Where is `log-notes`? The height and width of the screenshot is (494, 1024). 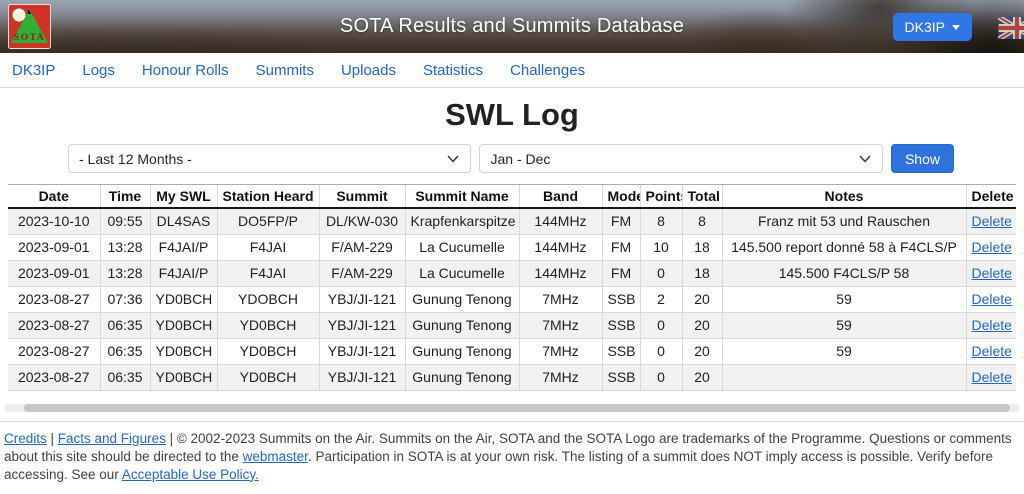
log-notes is located at coordinates (843, 377).